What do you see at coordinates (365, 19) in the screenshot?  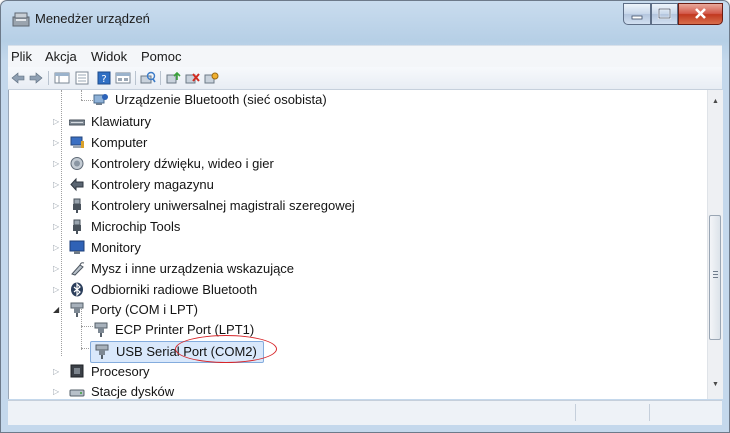 I see `title-bar: Menedżer urządzeń` at bounding box center [365, 19].